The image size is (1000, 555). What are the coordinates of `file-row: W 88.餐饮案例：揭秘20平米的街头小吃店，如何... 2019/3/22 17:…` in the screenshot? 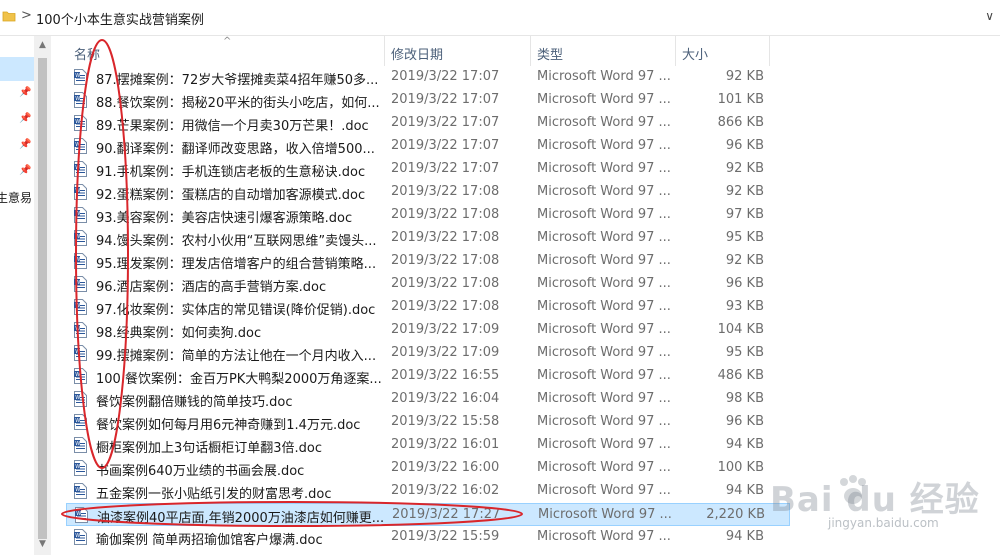 It's located at (428, 100).